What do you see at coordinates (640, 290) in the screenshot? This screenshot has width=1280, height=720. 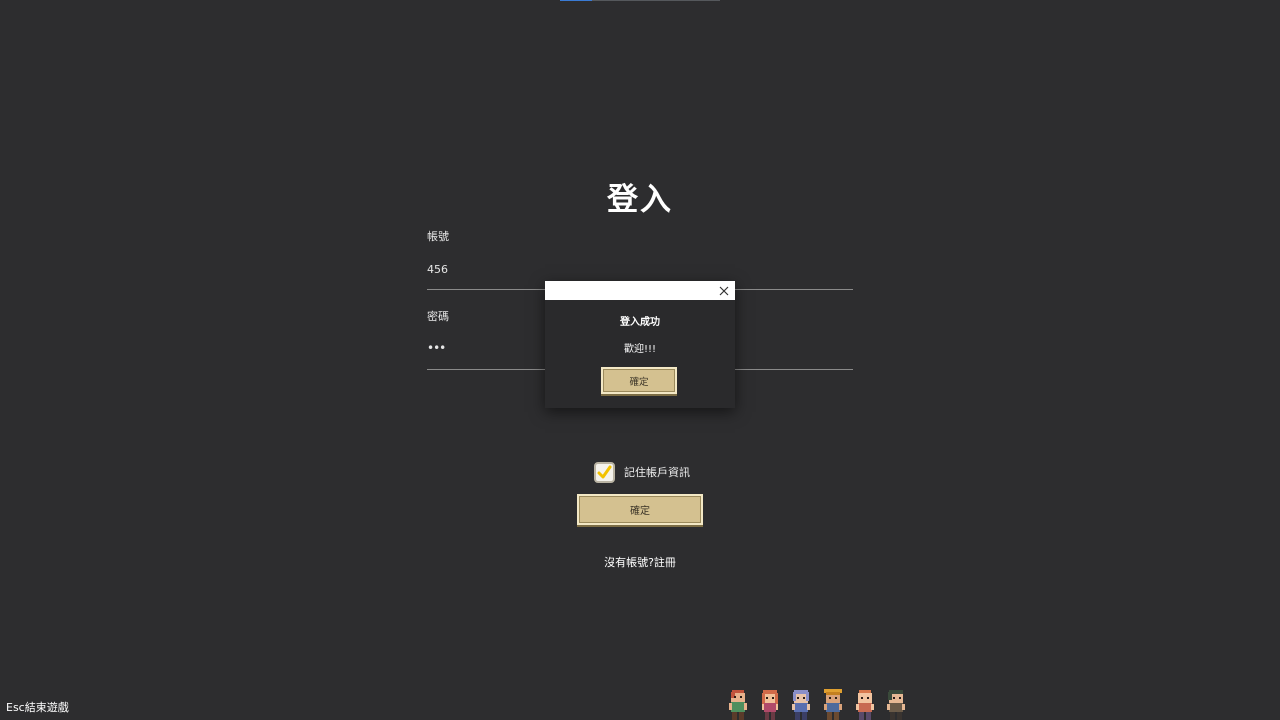 I see `dialog-header` at bounding box center [640, 290].